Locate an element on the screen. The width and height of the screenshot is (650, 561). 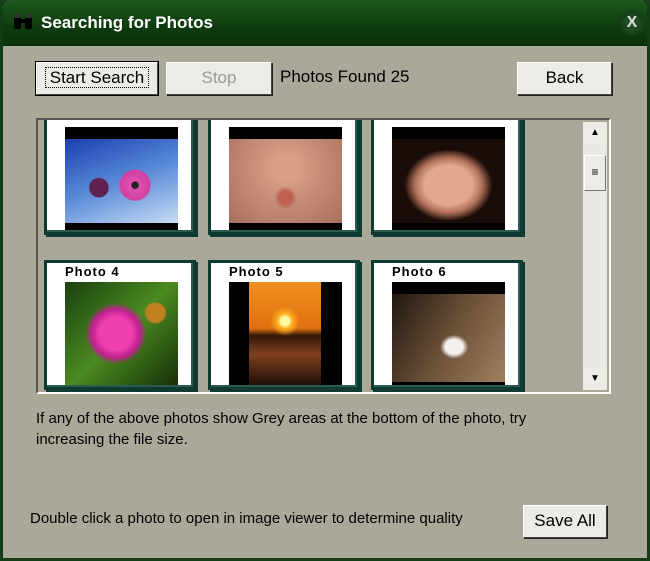
photos-found-count: Photos Found 25 is located at coordinates (345, 76).